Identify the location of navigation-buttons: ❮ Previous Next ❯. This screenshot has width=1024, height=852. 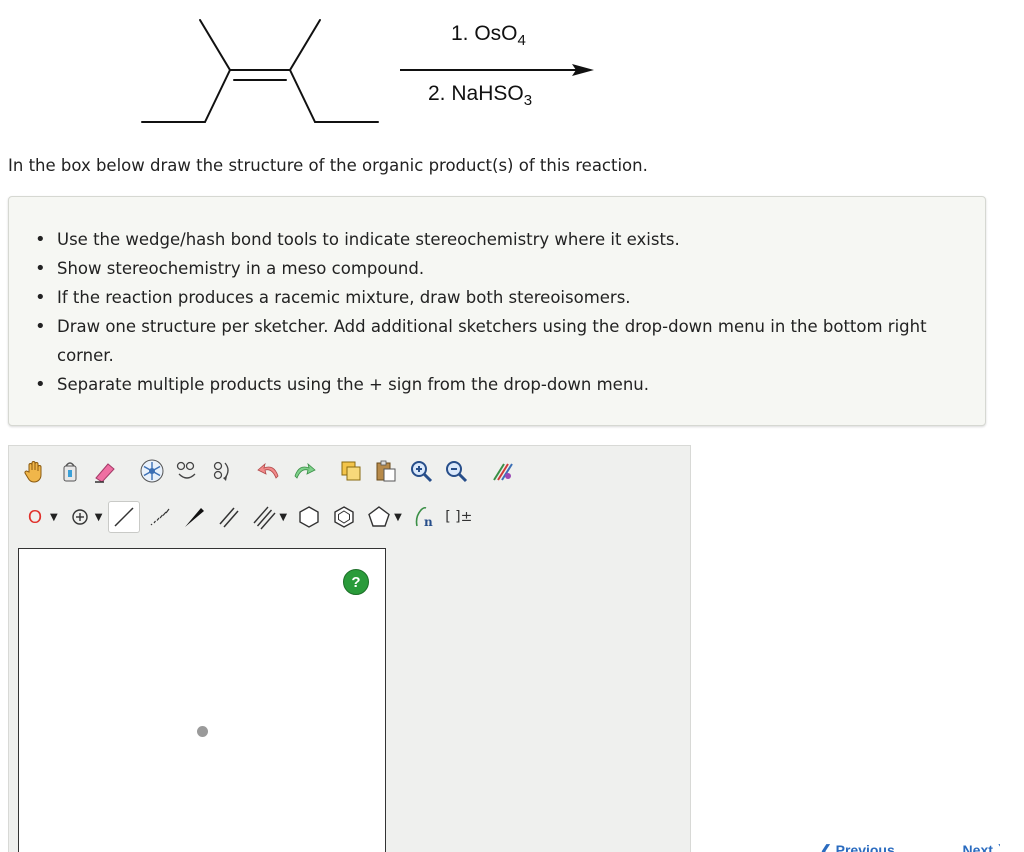
(910, 847).